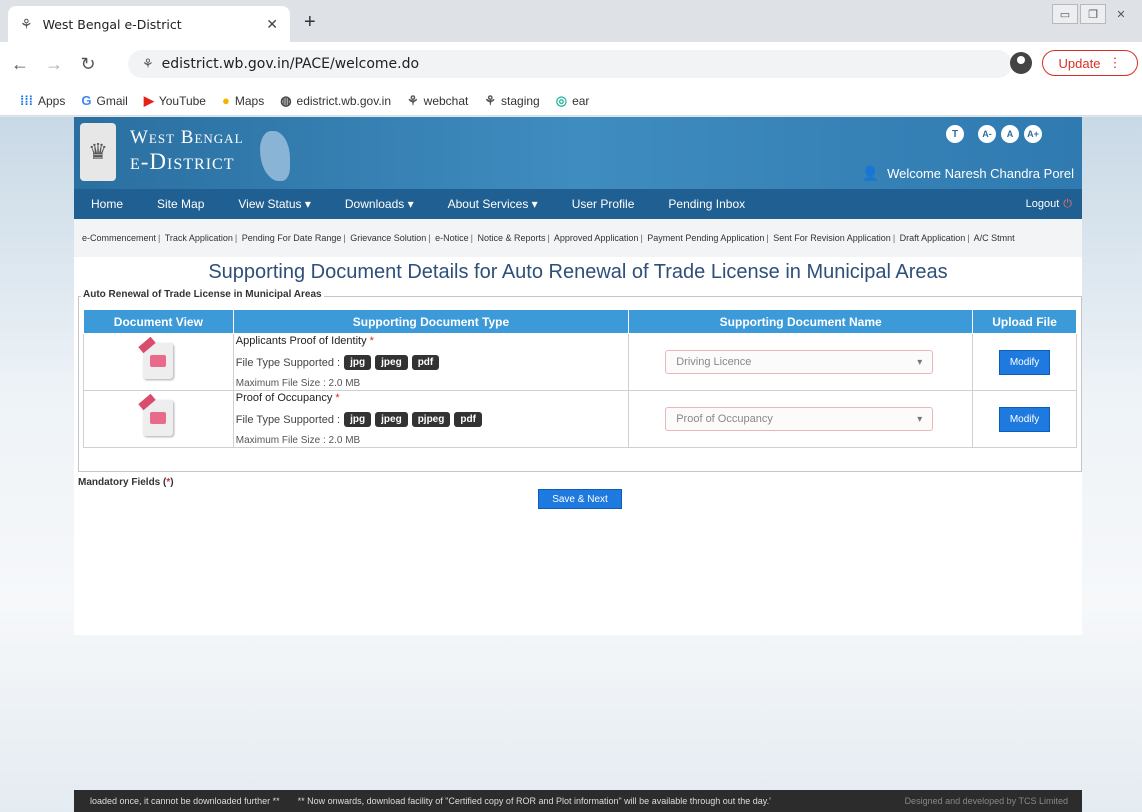 Image resolution: width=1142 pixels, height=812 pixels. I want to click on document-type-label: Proof of Occupancy *, so click(287, 398).